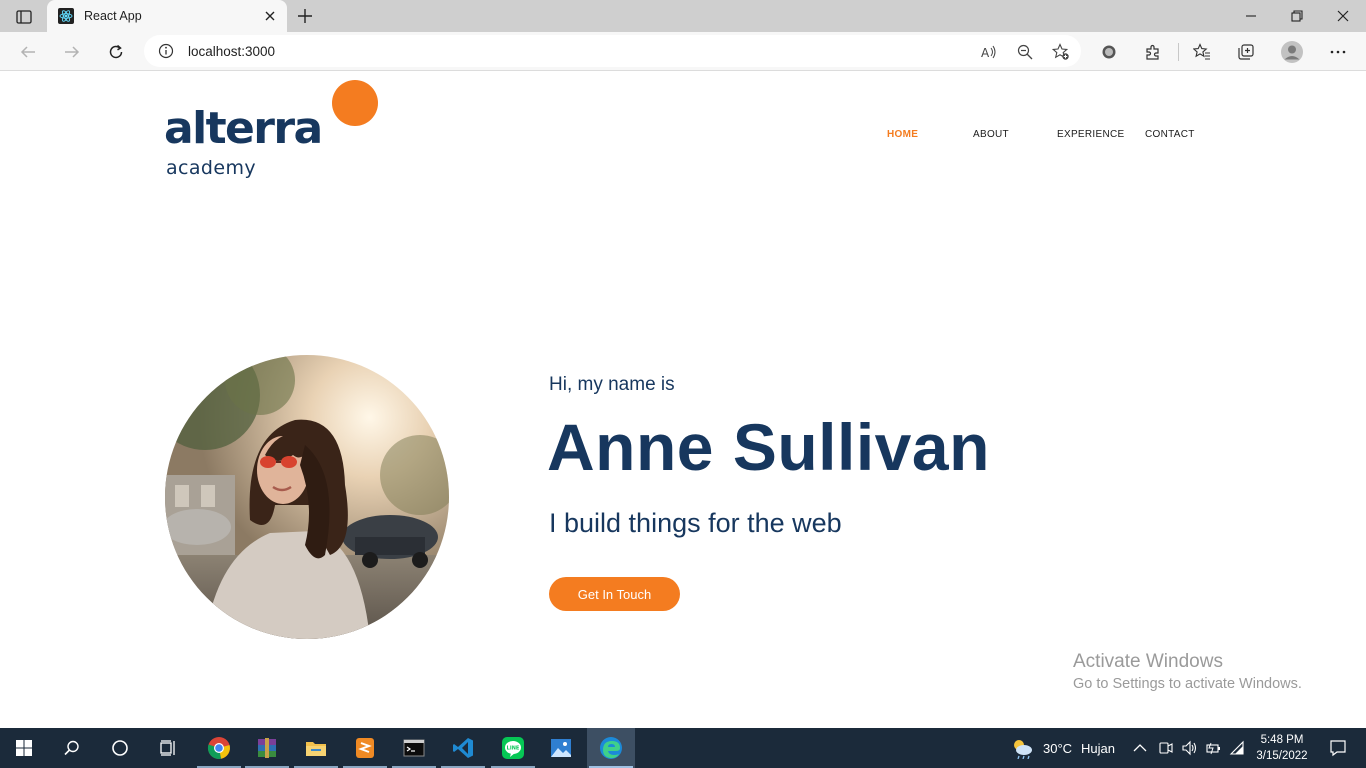 The image size is (1366, 768). Describe the element at coordinates (611, 748) in the screenshot. I see `edge-icon` at that location.